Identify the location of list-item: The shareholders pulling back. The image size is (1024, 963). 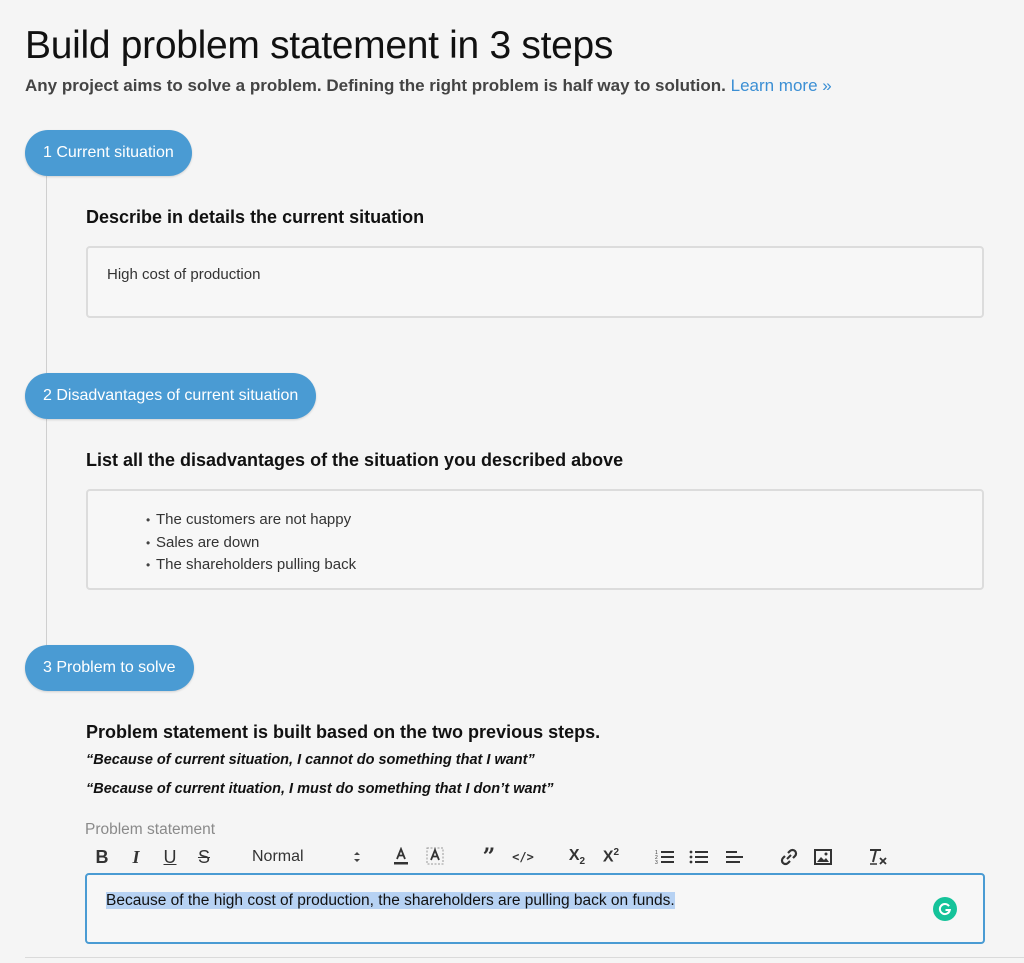
(554, 565).